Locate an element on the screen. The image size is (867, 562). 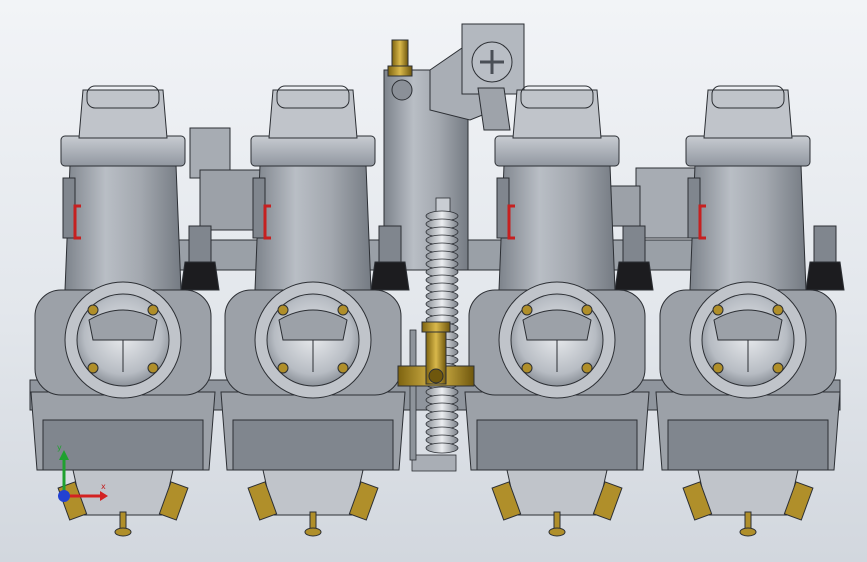
svg-text: x is located at coordinates (103, 486).